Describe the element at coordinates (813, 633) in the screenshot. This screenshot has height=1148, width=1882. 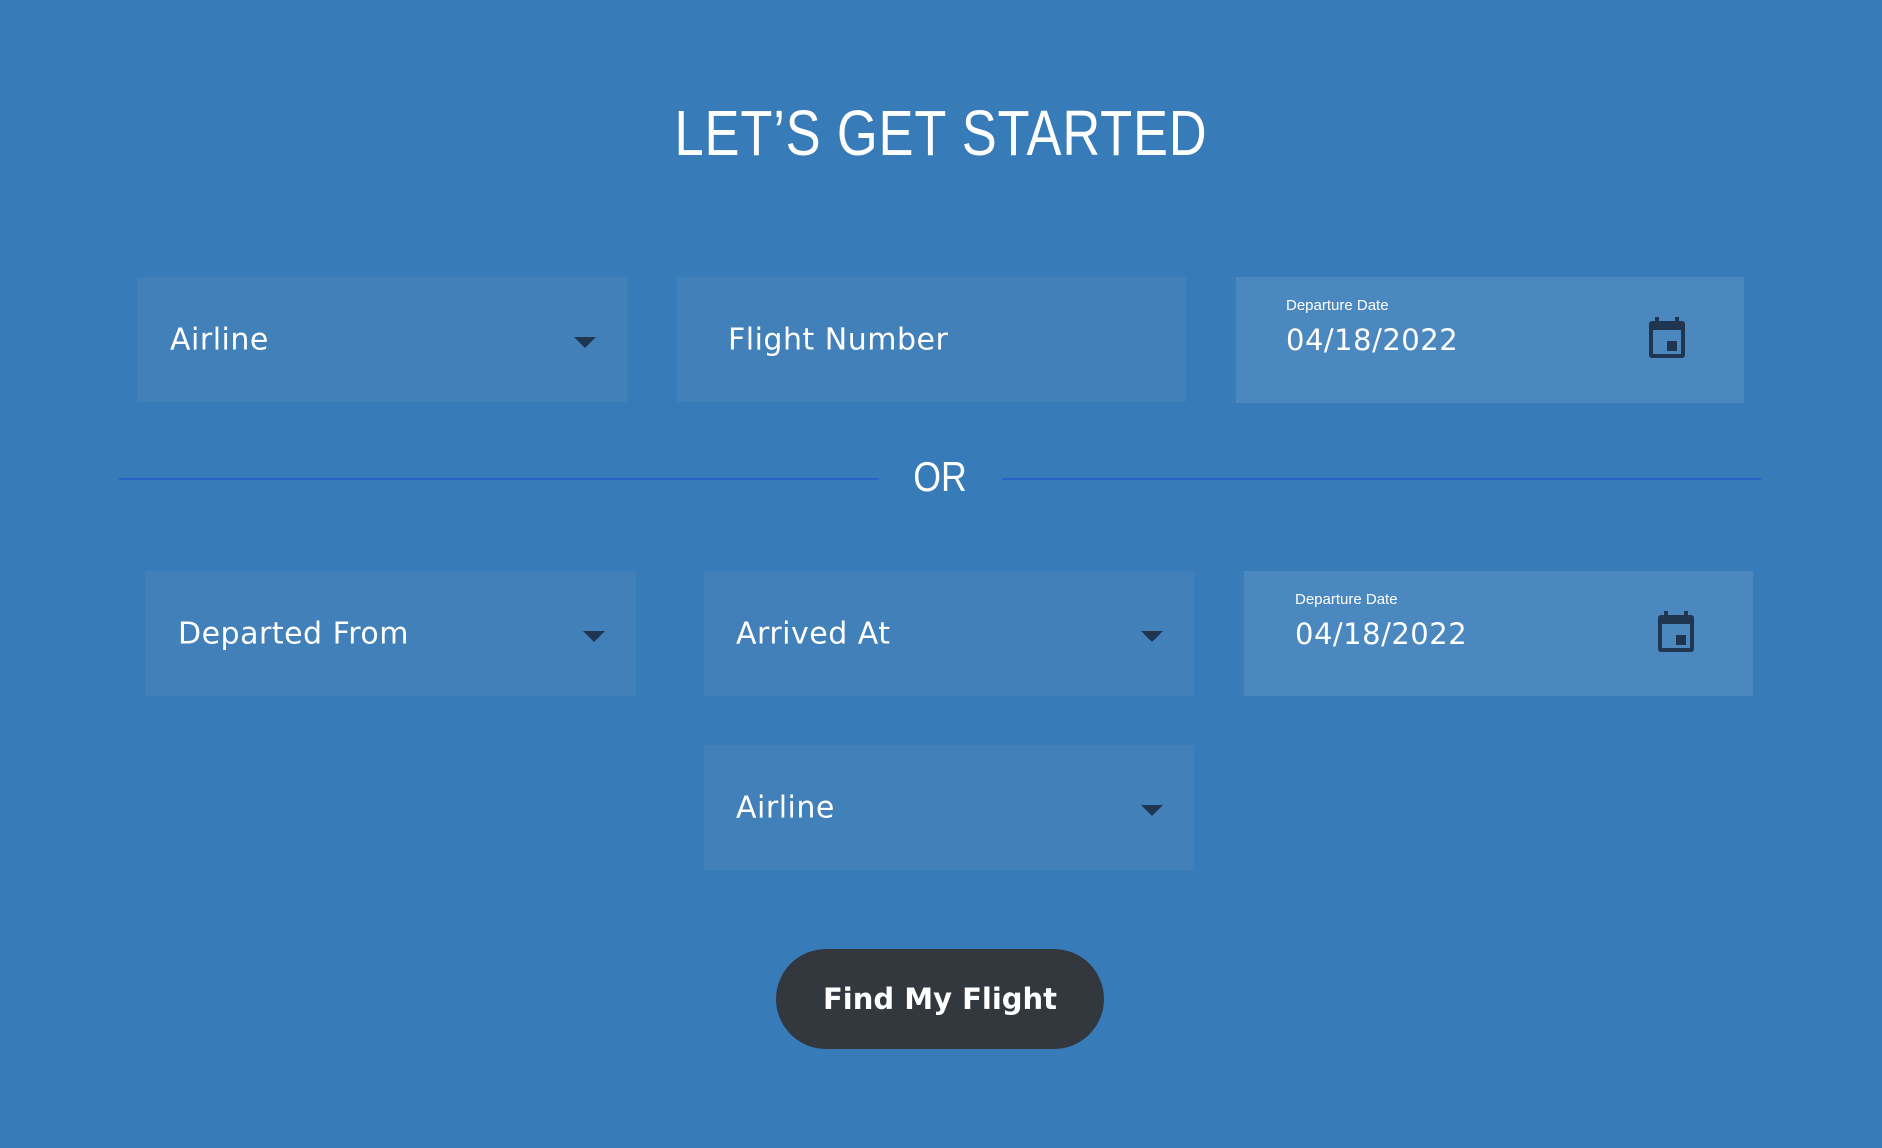
I see `arrived-at-label: Arrived At` at that location.